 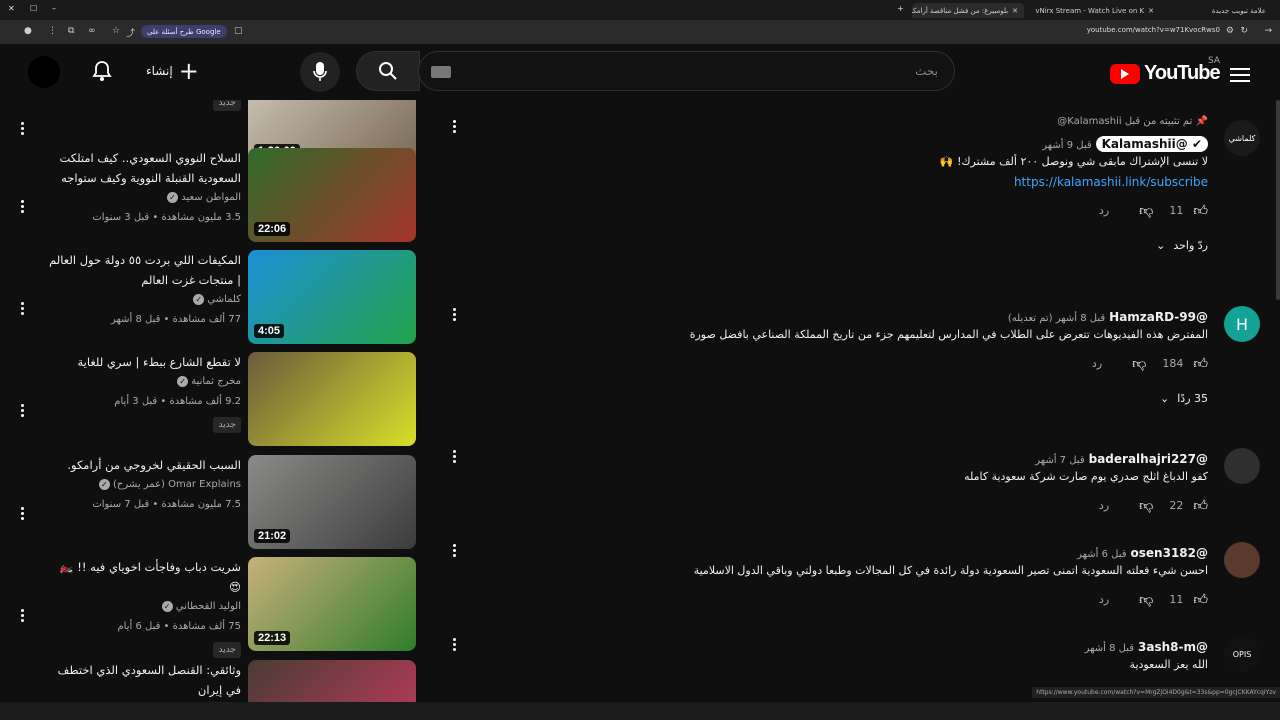 What do you see at coordinates (1158, 317) in the screenshot?
I see `author-name: @HamzaRD-99` at bounding box center [1158, 317].